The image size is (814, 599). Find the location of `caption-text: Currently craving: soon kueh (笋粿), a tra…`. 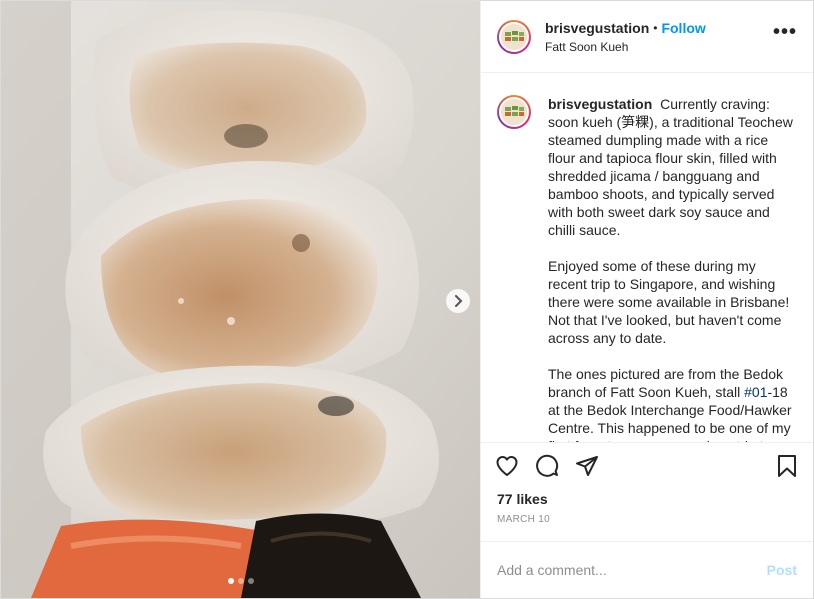

caption-text: Currently craving: soon kueh (笋粿), a tra… is located at coordinates (670, 167).